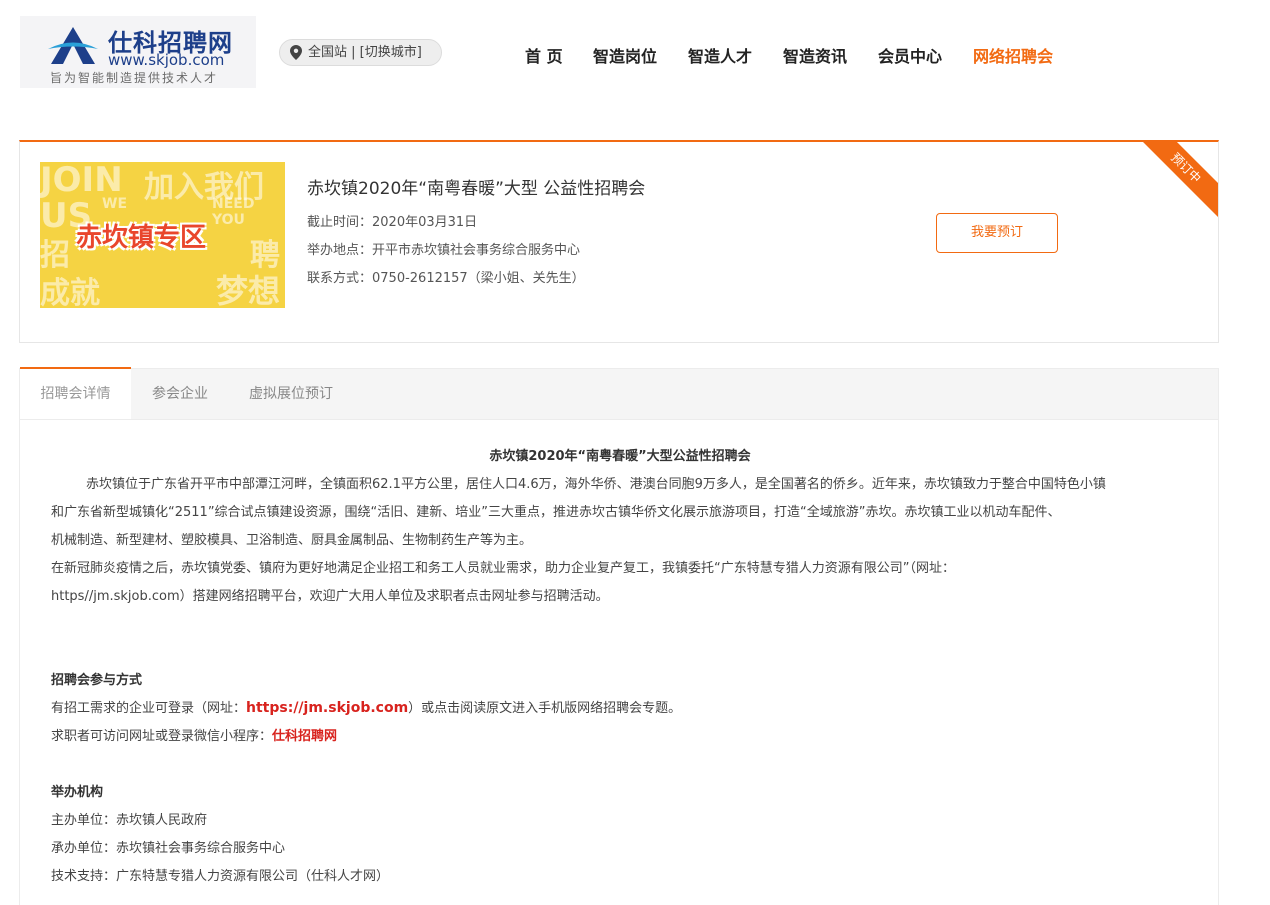 The height and width of the screenshot is (905, 1270). I want to click on nav-member-center: 会员中心, so click(910, 55).